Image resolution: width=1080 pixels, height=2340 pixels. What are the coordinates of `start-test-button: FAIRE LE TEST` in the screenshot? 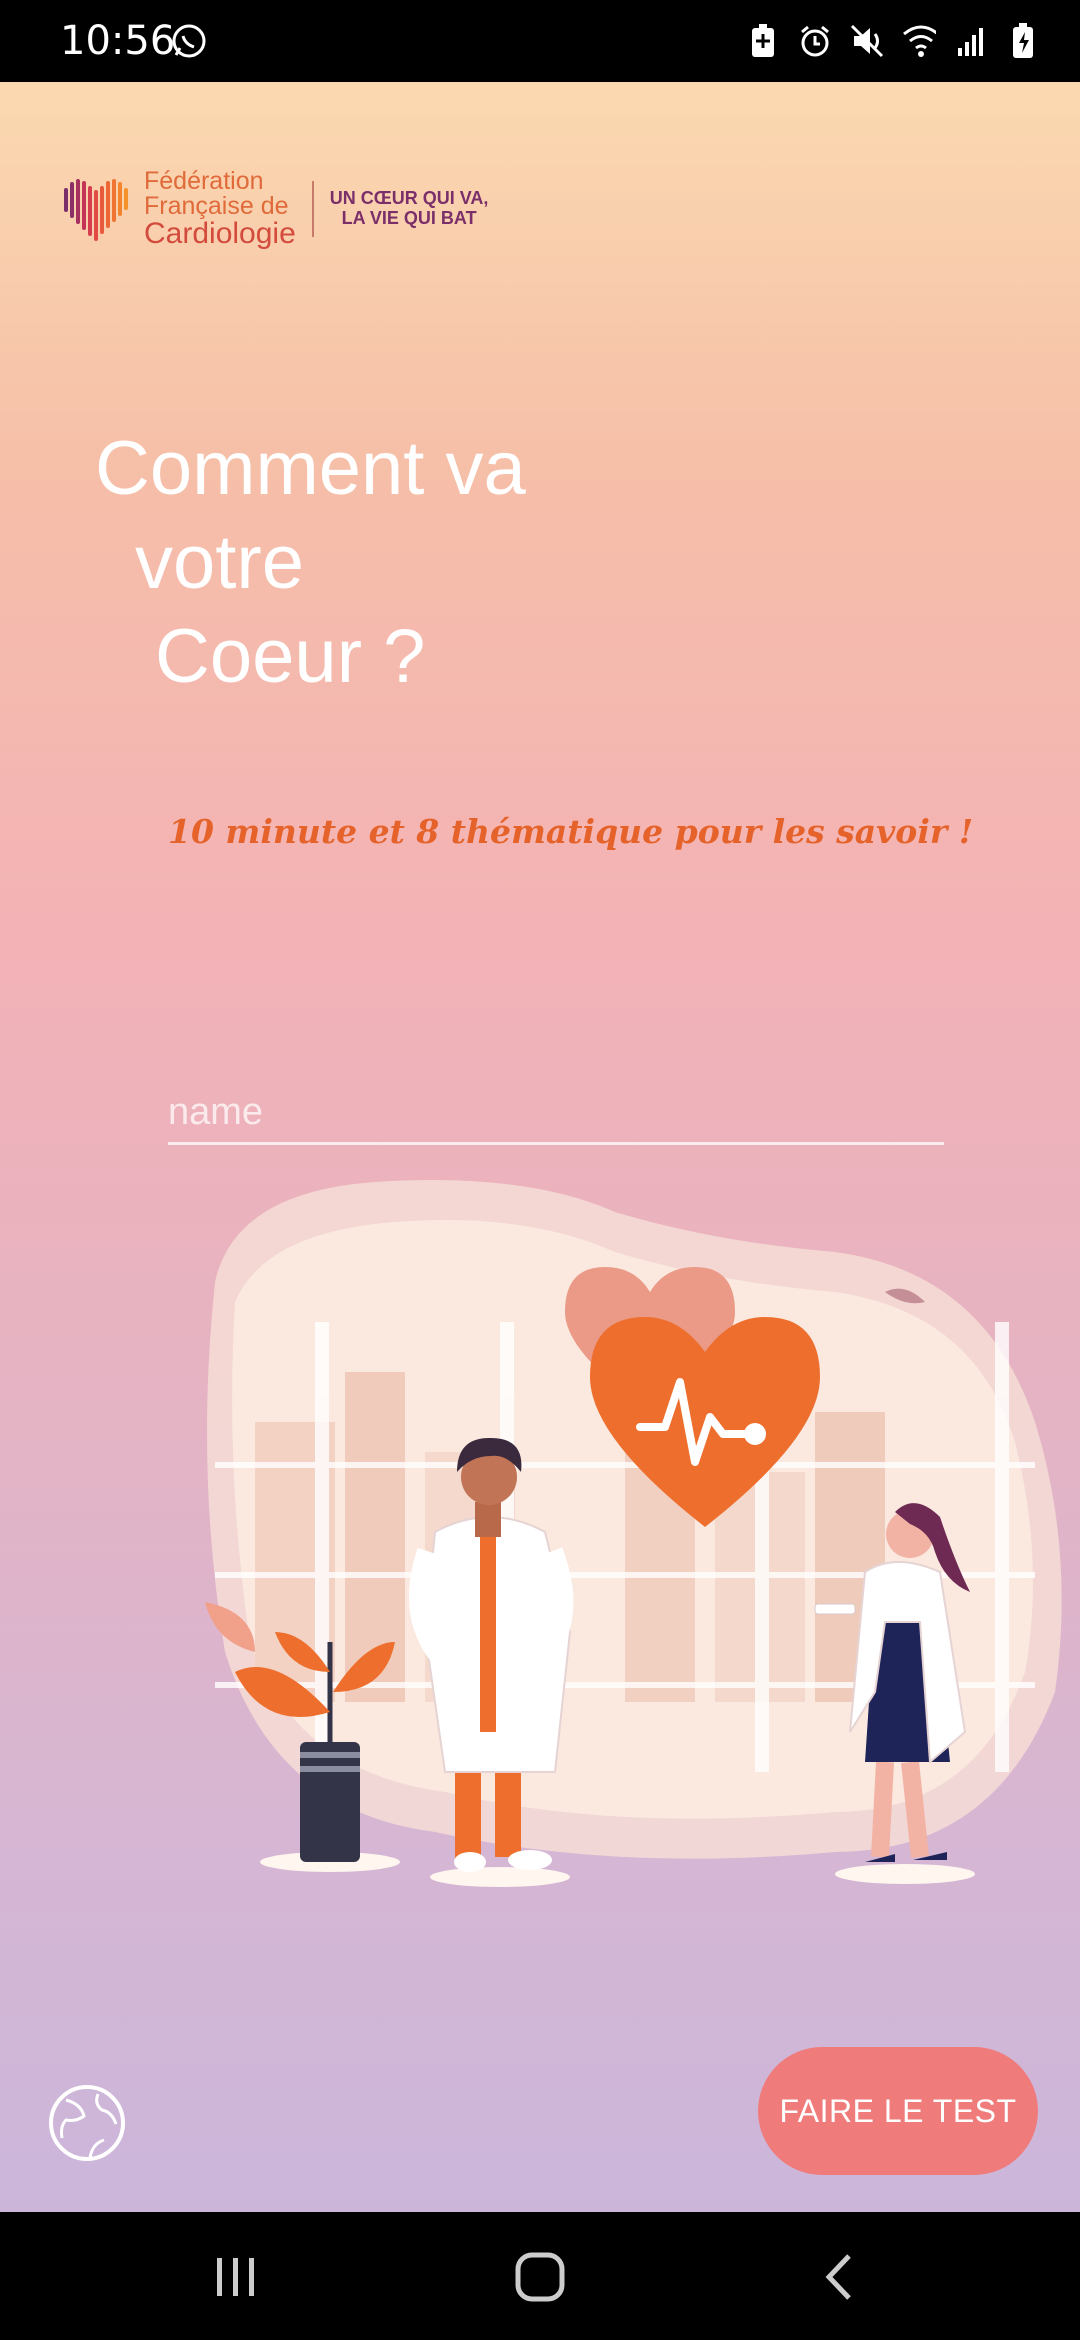 It's located at (898, 2111).